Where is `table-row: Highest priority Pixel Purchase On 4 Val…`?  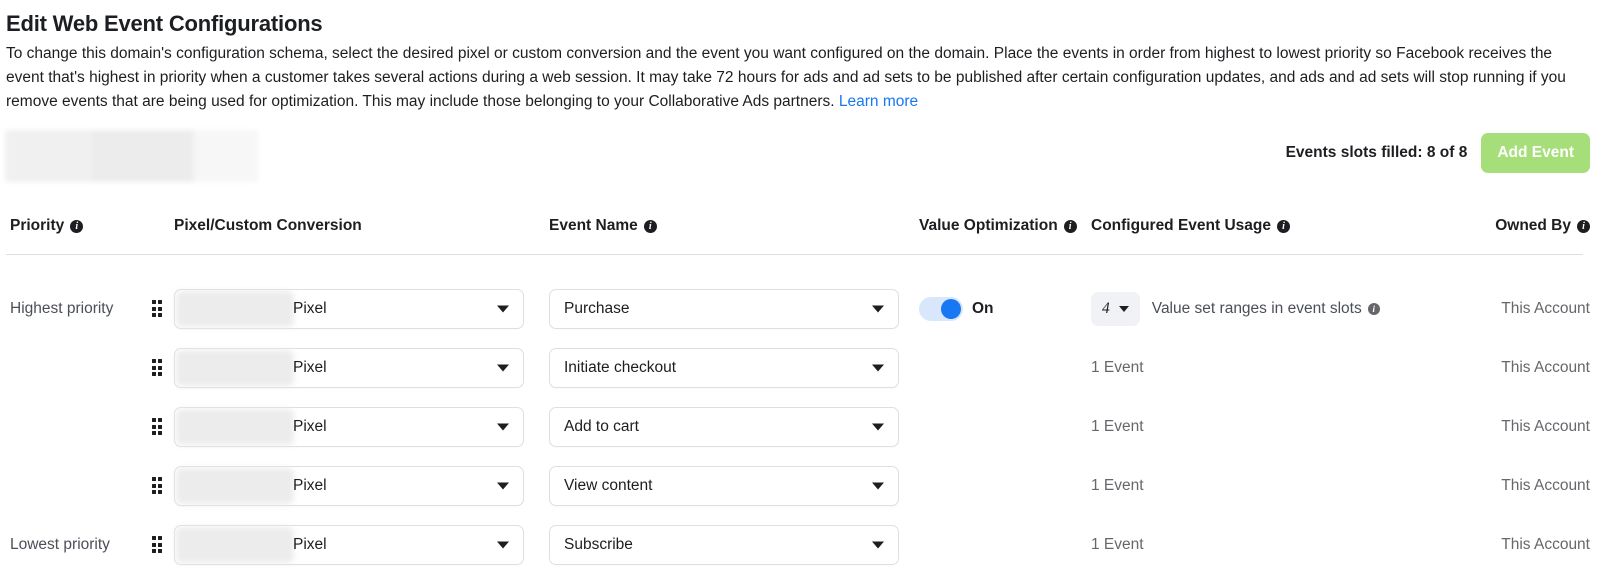
table-row: Highest priority Pixel Purchase On 4 Val… is located at coordinates (800, 308).